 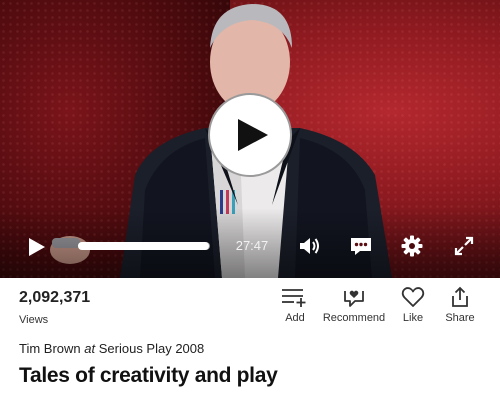 I want to click on talk-title: Tales of creativity and play, so click(x=148, y=375).